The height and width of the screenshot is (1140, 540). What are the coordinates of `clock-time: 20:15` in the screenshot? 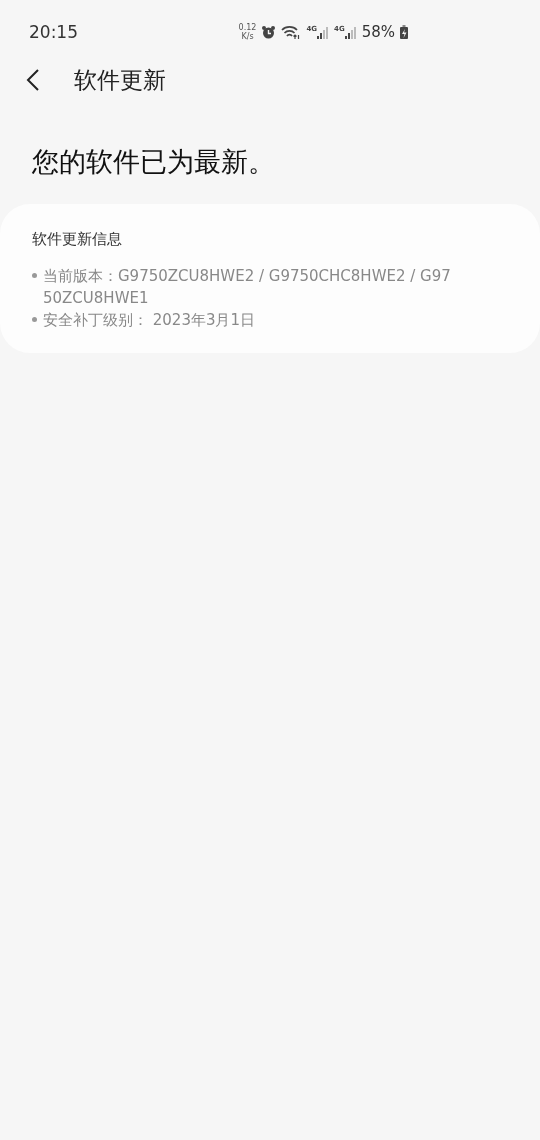 It's located at (53, 32).